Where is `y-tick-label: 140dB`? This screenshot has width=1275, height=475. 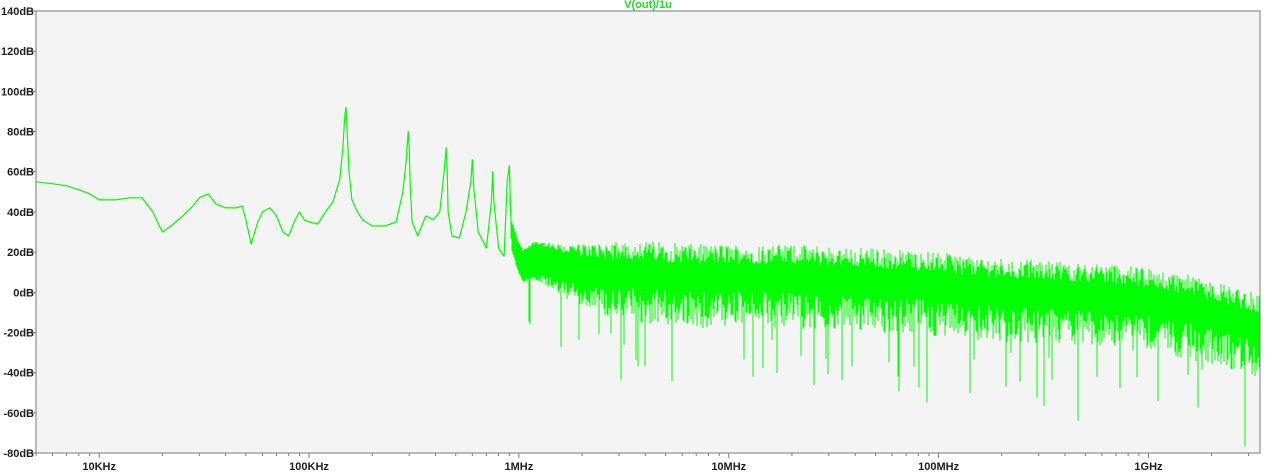
y-tick-label: 140dB is located at coordinates (17, 12).